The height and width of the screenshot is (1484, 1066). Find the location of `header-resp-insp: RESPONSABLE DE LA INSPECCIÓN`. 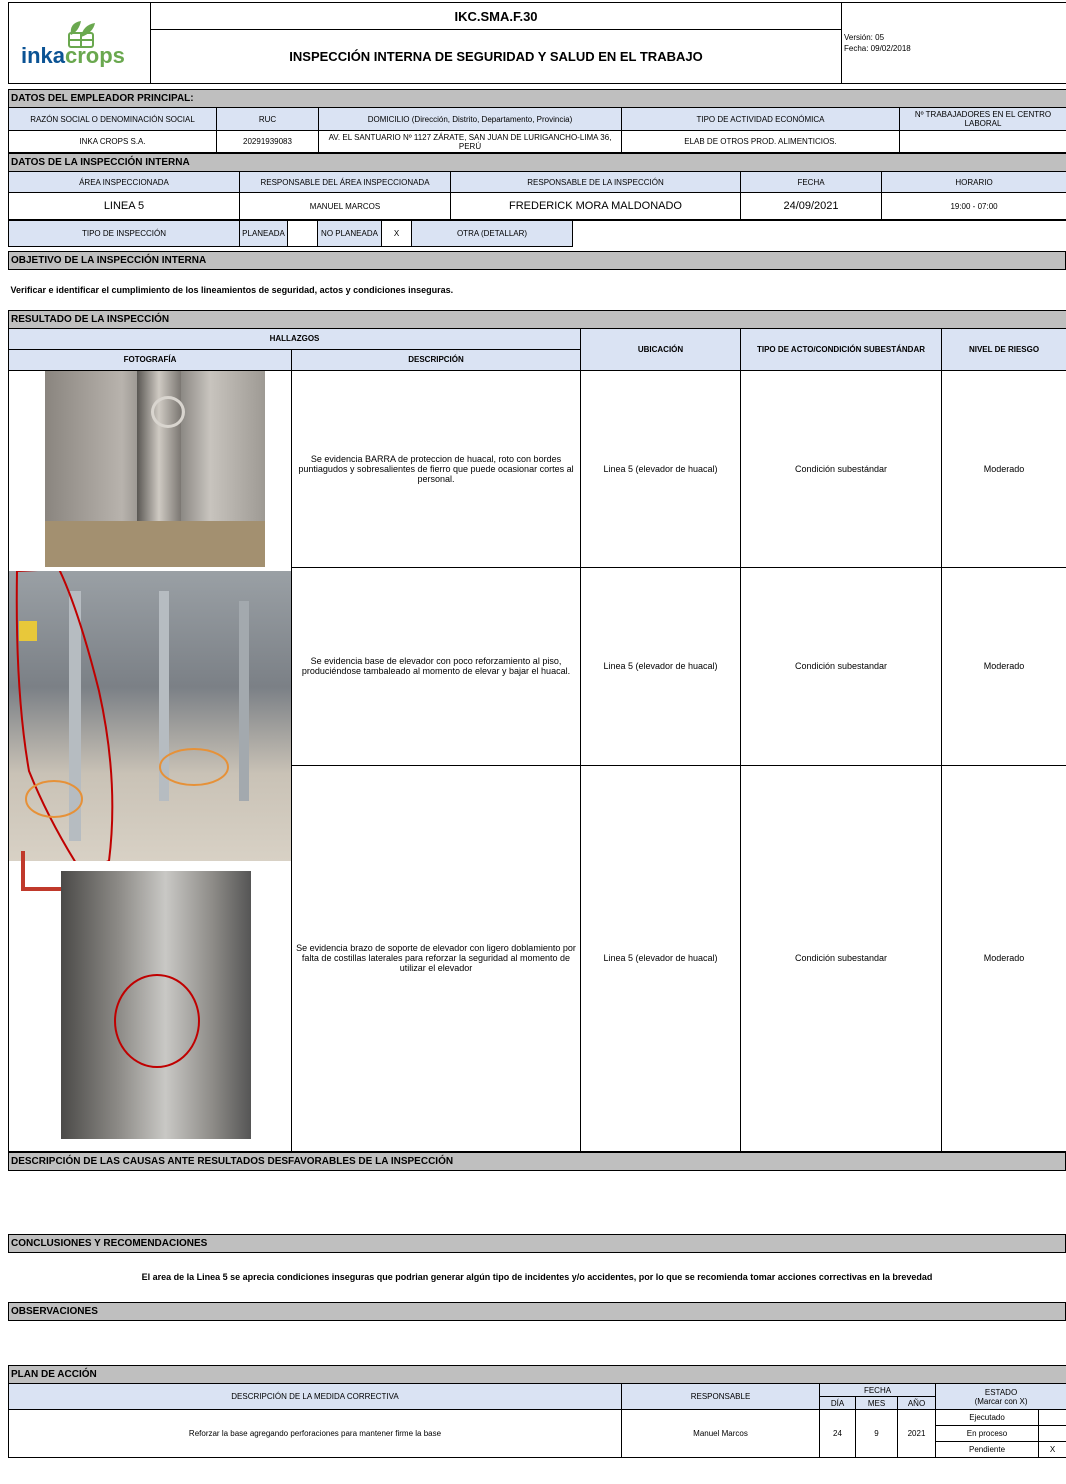

header-resp-insp: RESPONSABLE DE LA INSPECCIÓN is located at coordinates (596, 182).